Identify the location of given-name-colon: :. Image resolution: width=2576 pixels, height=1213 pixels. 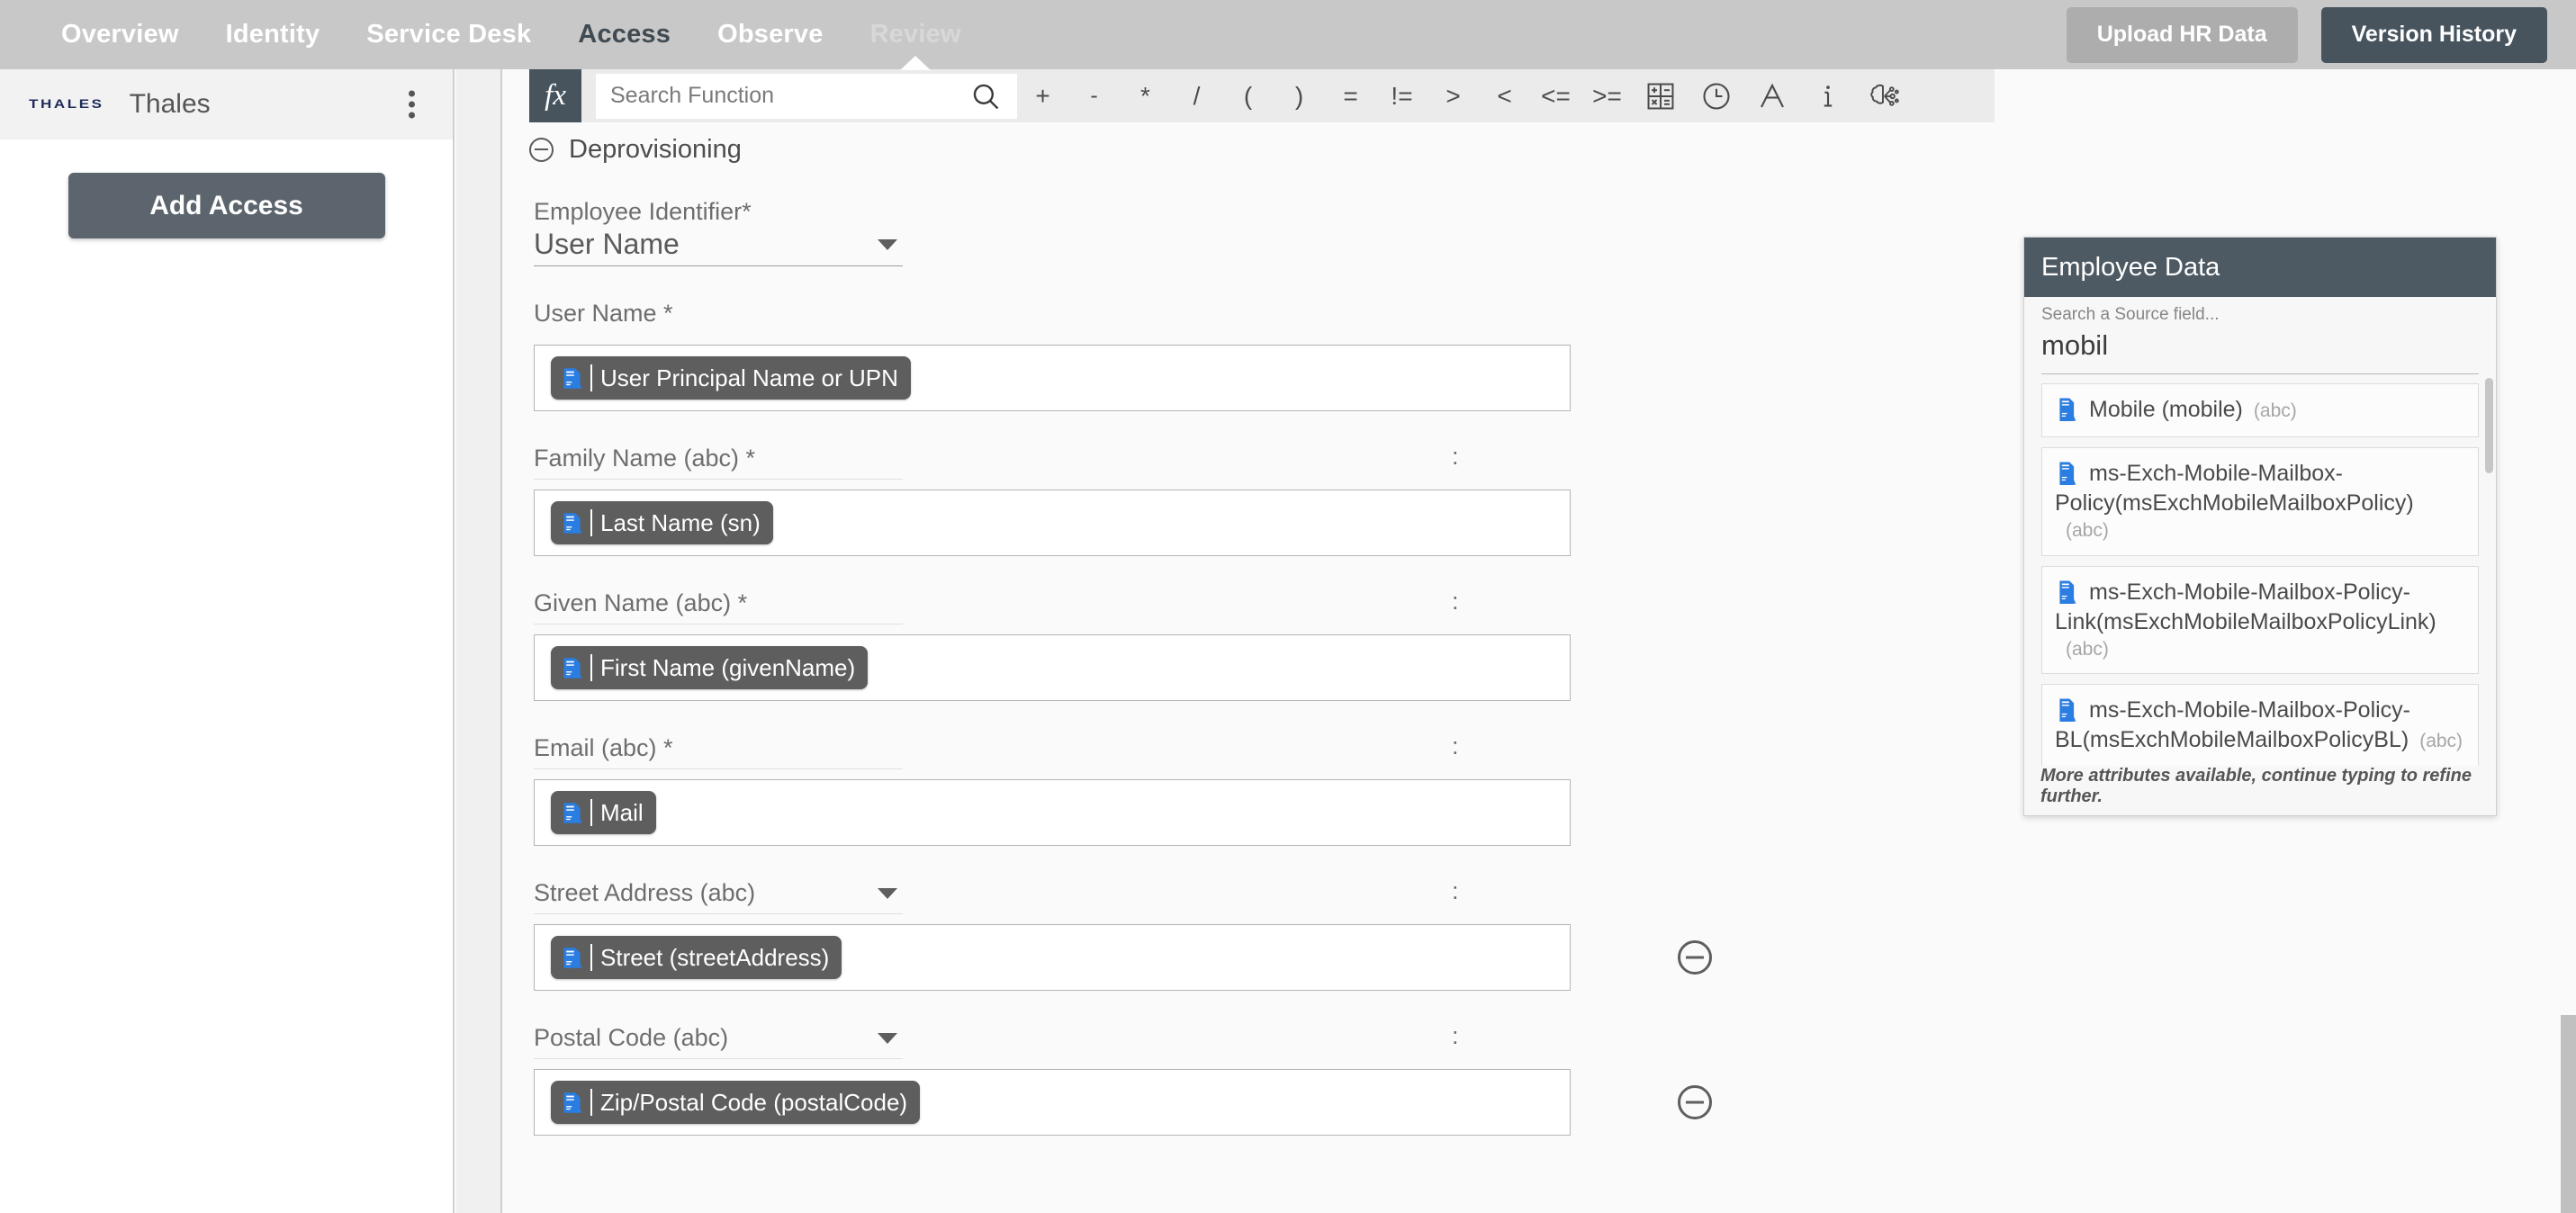
(1455, 601).